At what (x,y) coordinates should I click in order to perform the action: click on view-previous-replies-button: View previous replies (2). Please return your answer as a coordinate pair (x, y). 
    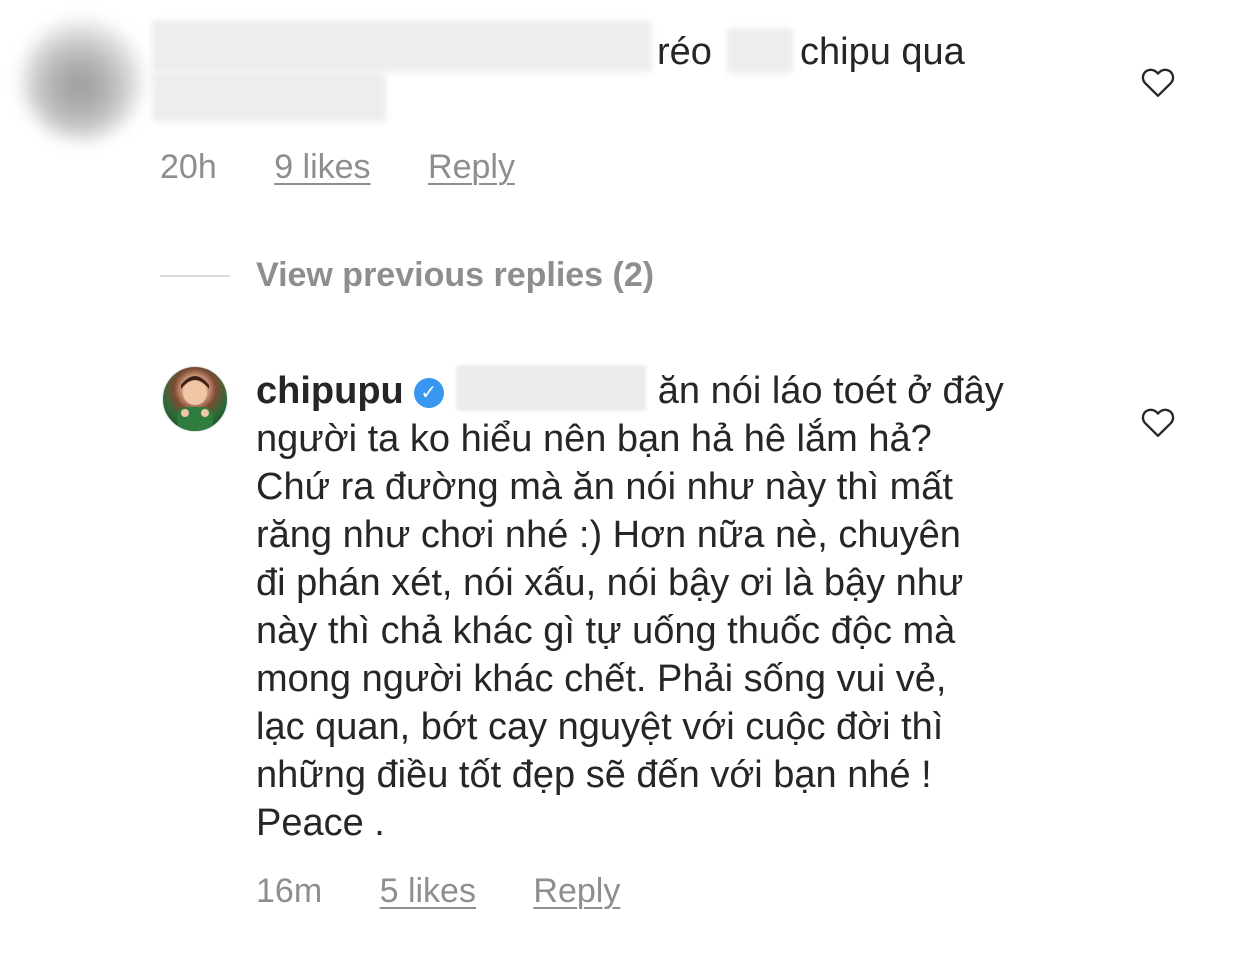
    Looking at the image, I should click on (455, 275).